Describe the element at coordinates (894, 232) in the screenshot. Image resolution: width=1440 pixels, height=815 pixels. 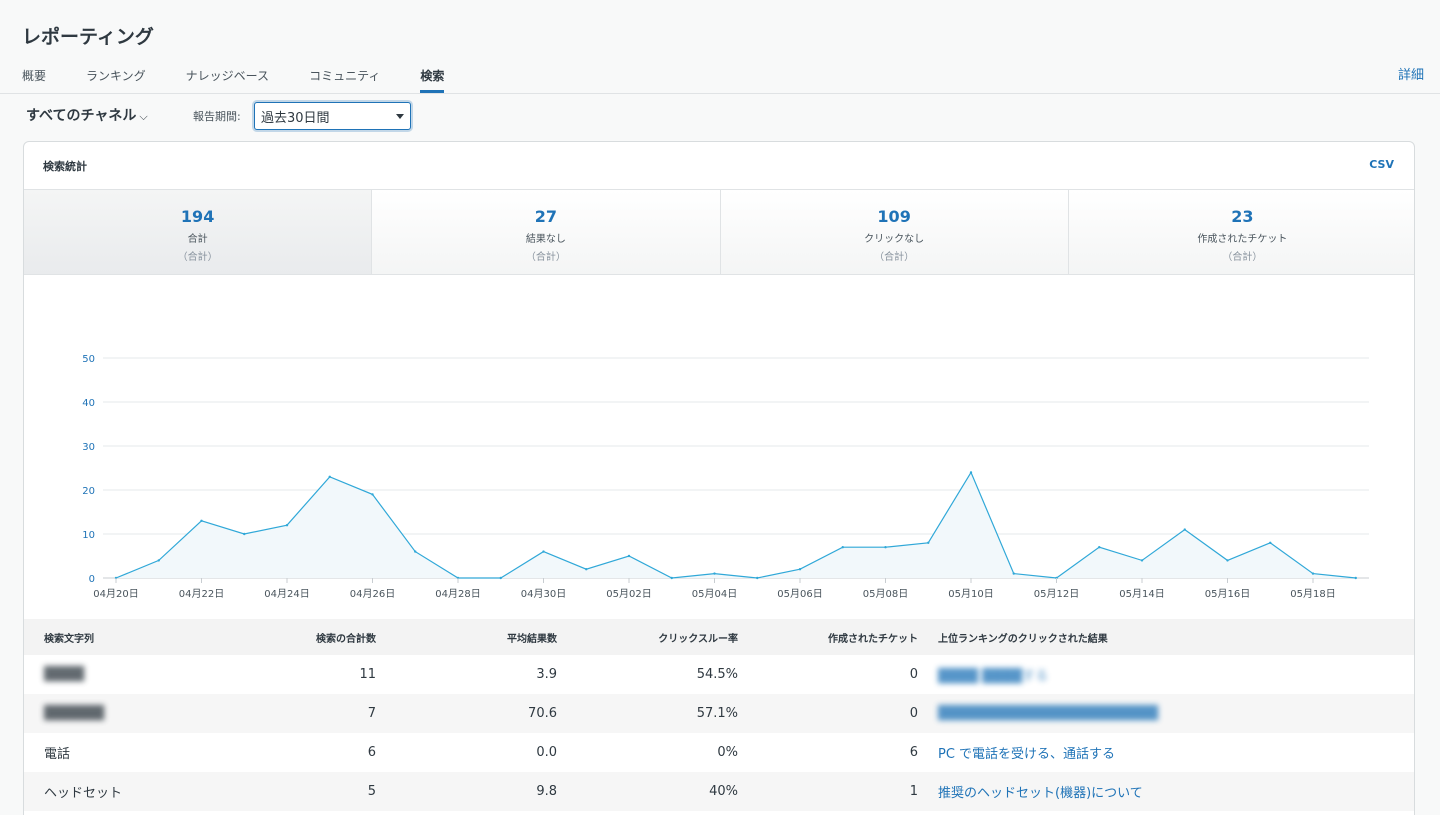
I see `stat-no-clicks: 109 クリックなし （合計）` at that location.